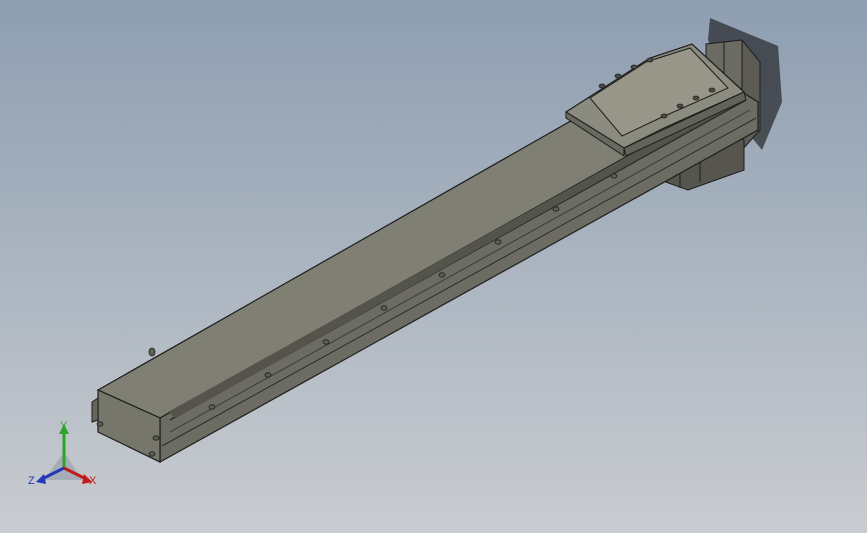 This screenshot has height=533, width=867. Describe the element at coordinates (93, 481) in the screenshot. I see `axis-x-label: X` at that location.